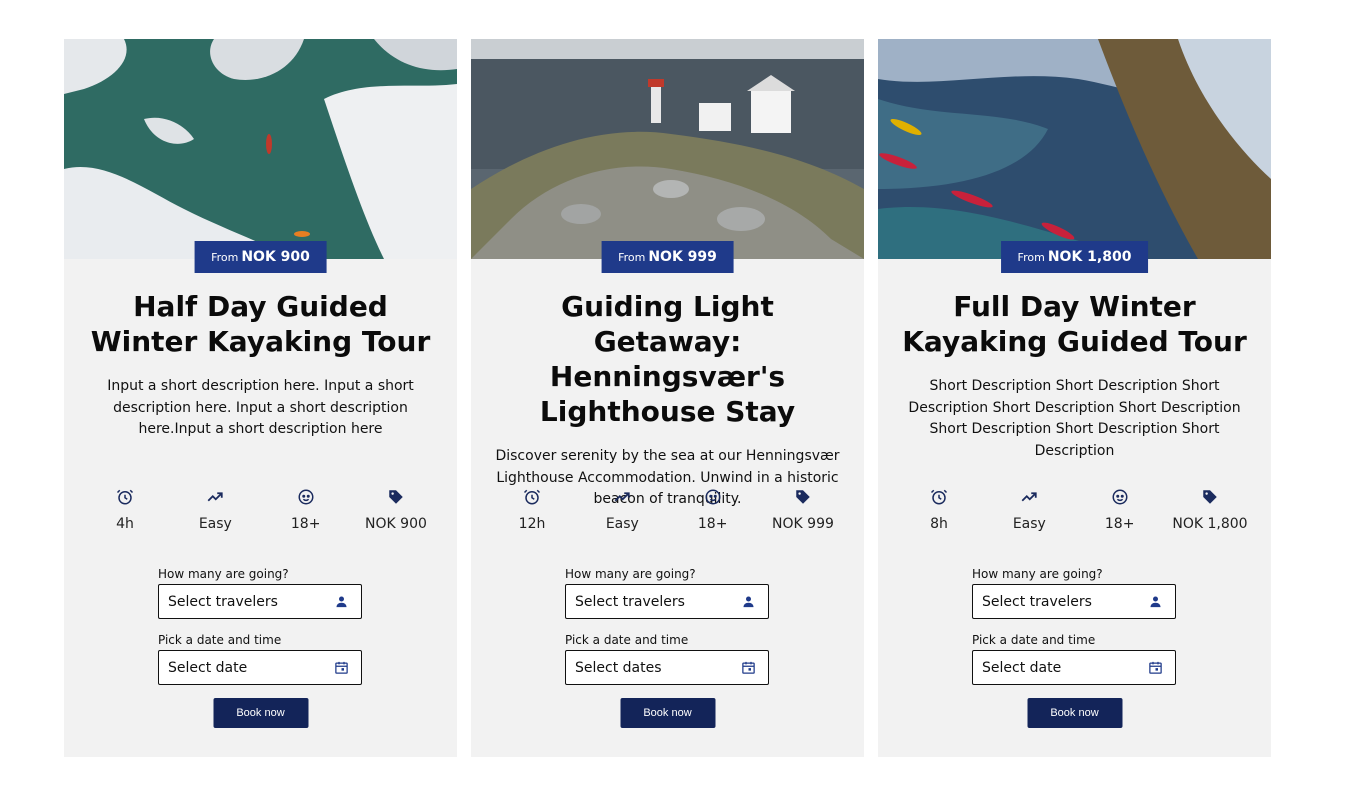 This screenshot has height=798, width=1348. What do you see at coordinates (1210, 524) in the screenshot?
I see `price-value: NOK 1,800` at bounding box center [1210, 524].